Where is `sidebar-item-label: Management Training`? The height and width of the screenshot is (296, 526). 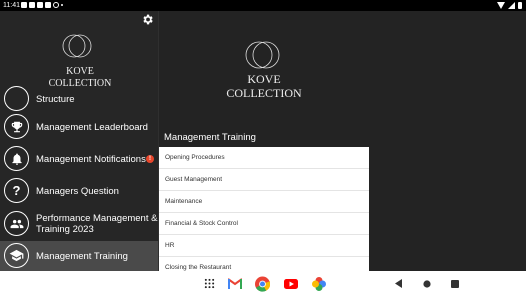
sidebar-item-label: Management Training is located at coordinates (82, 256).